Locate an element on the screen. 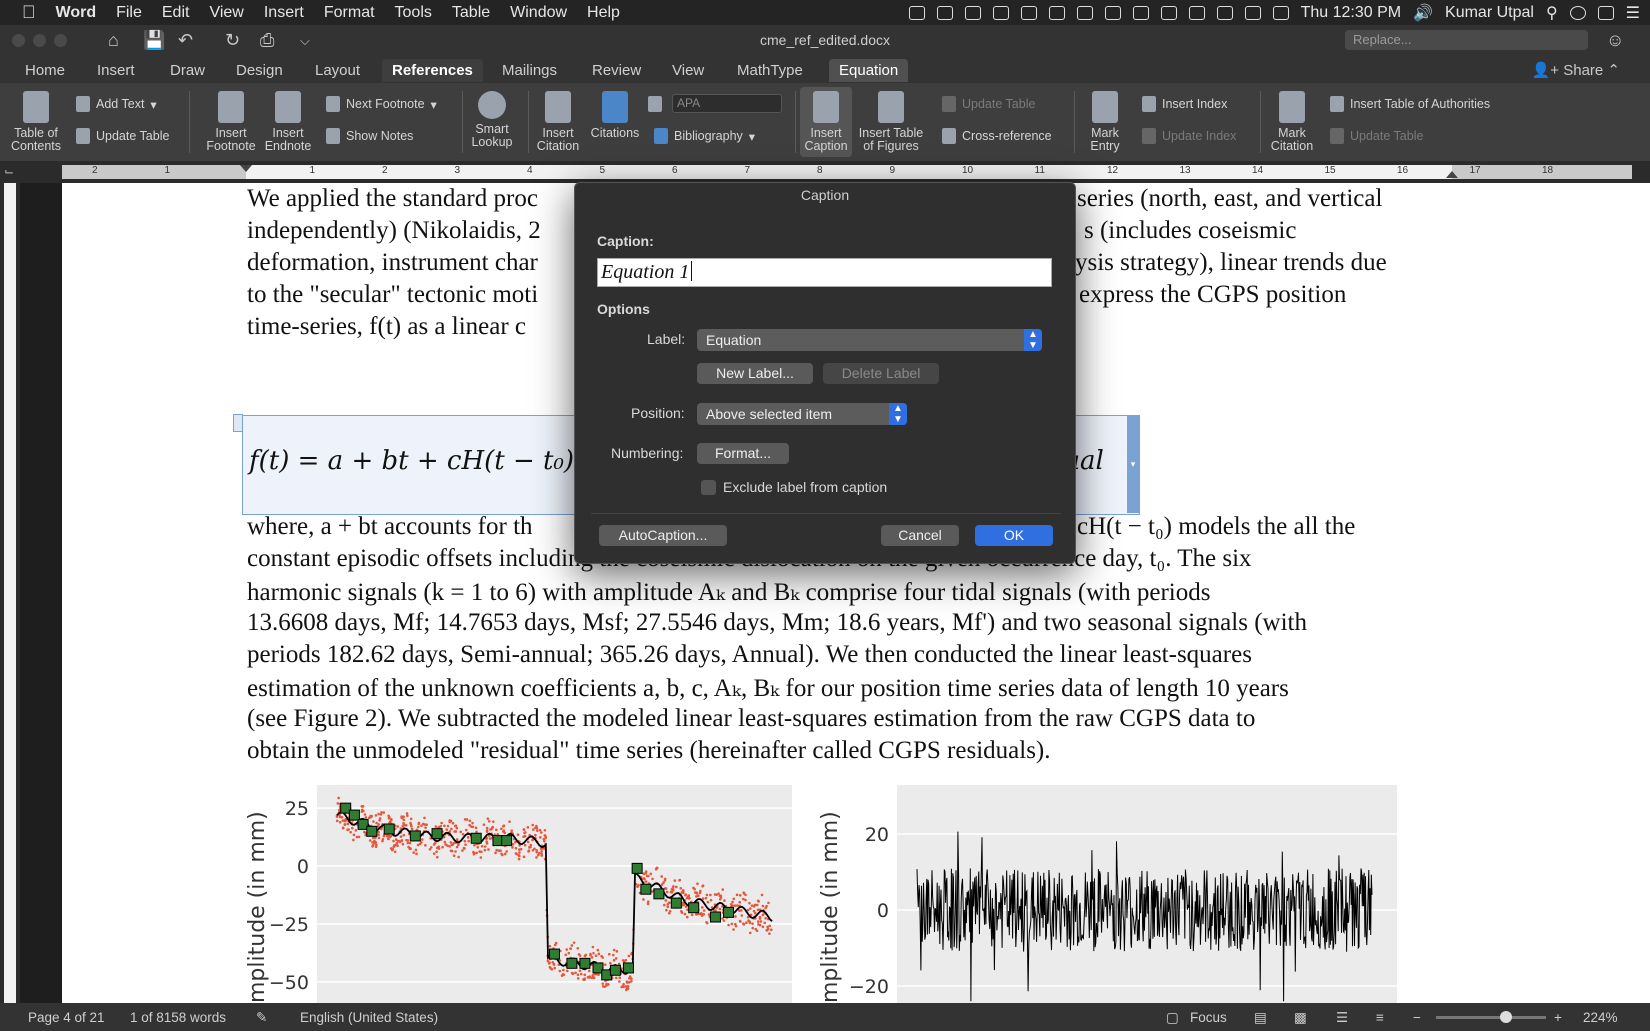  tab-review: Review is located at coordinates (616, 70).